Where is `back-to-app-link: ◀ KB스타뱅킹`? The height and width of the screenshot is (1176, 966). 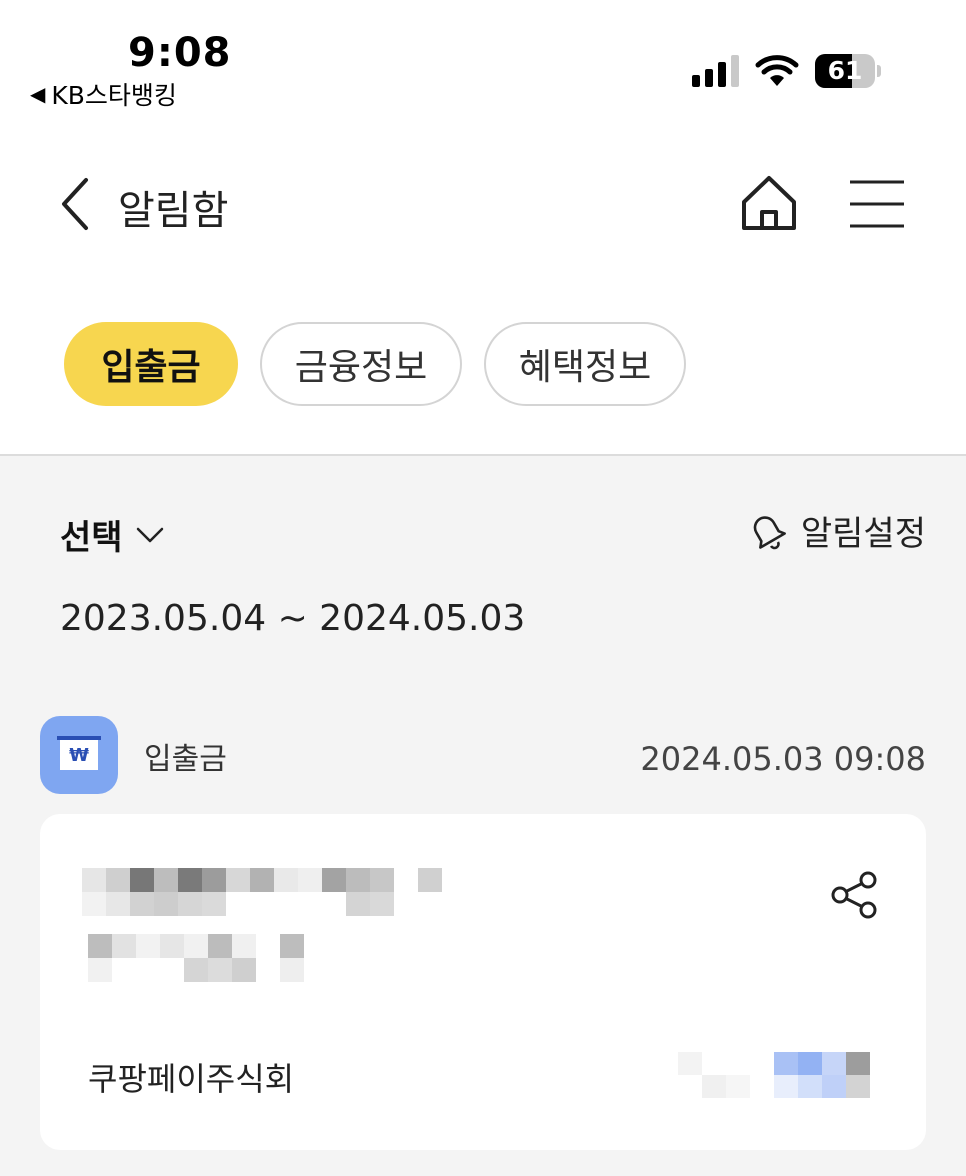 back-to-app-link: ◀ KB스타뱅킹 is located at coordinates (103, 94).